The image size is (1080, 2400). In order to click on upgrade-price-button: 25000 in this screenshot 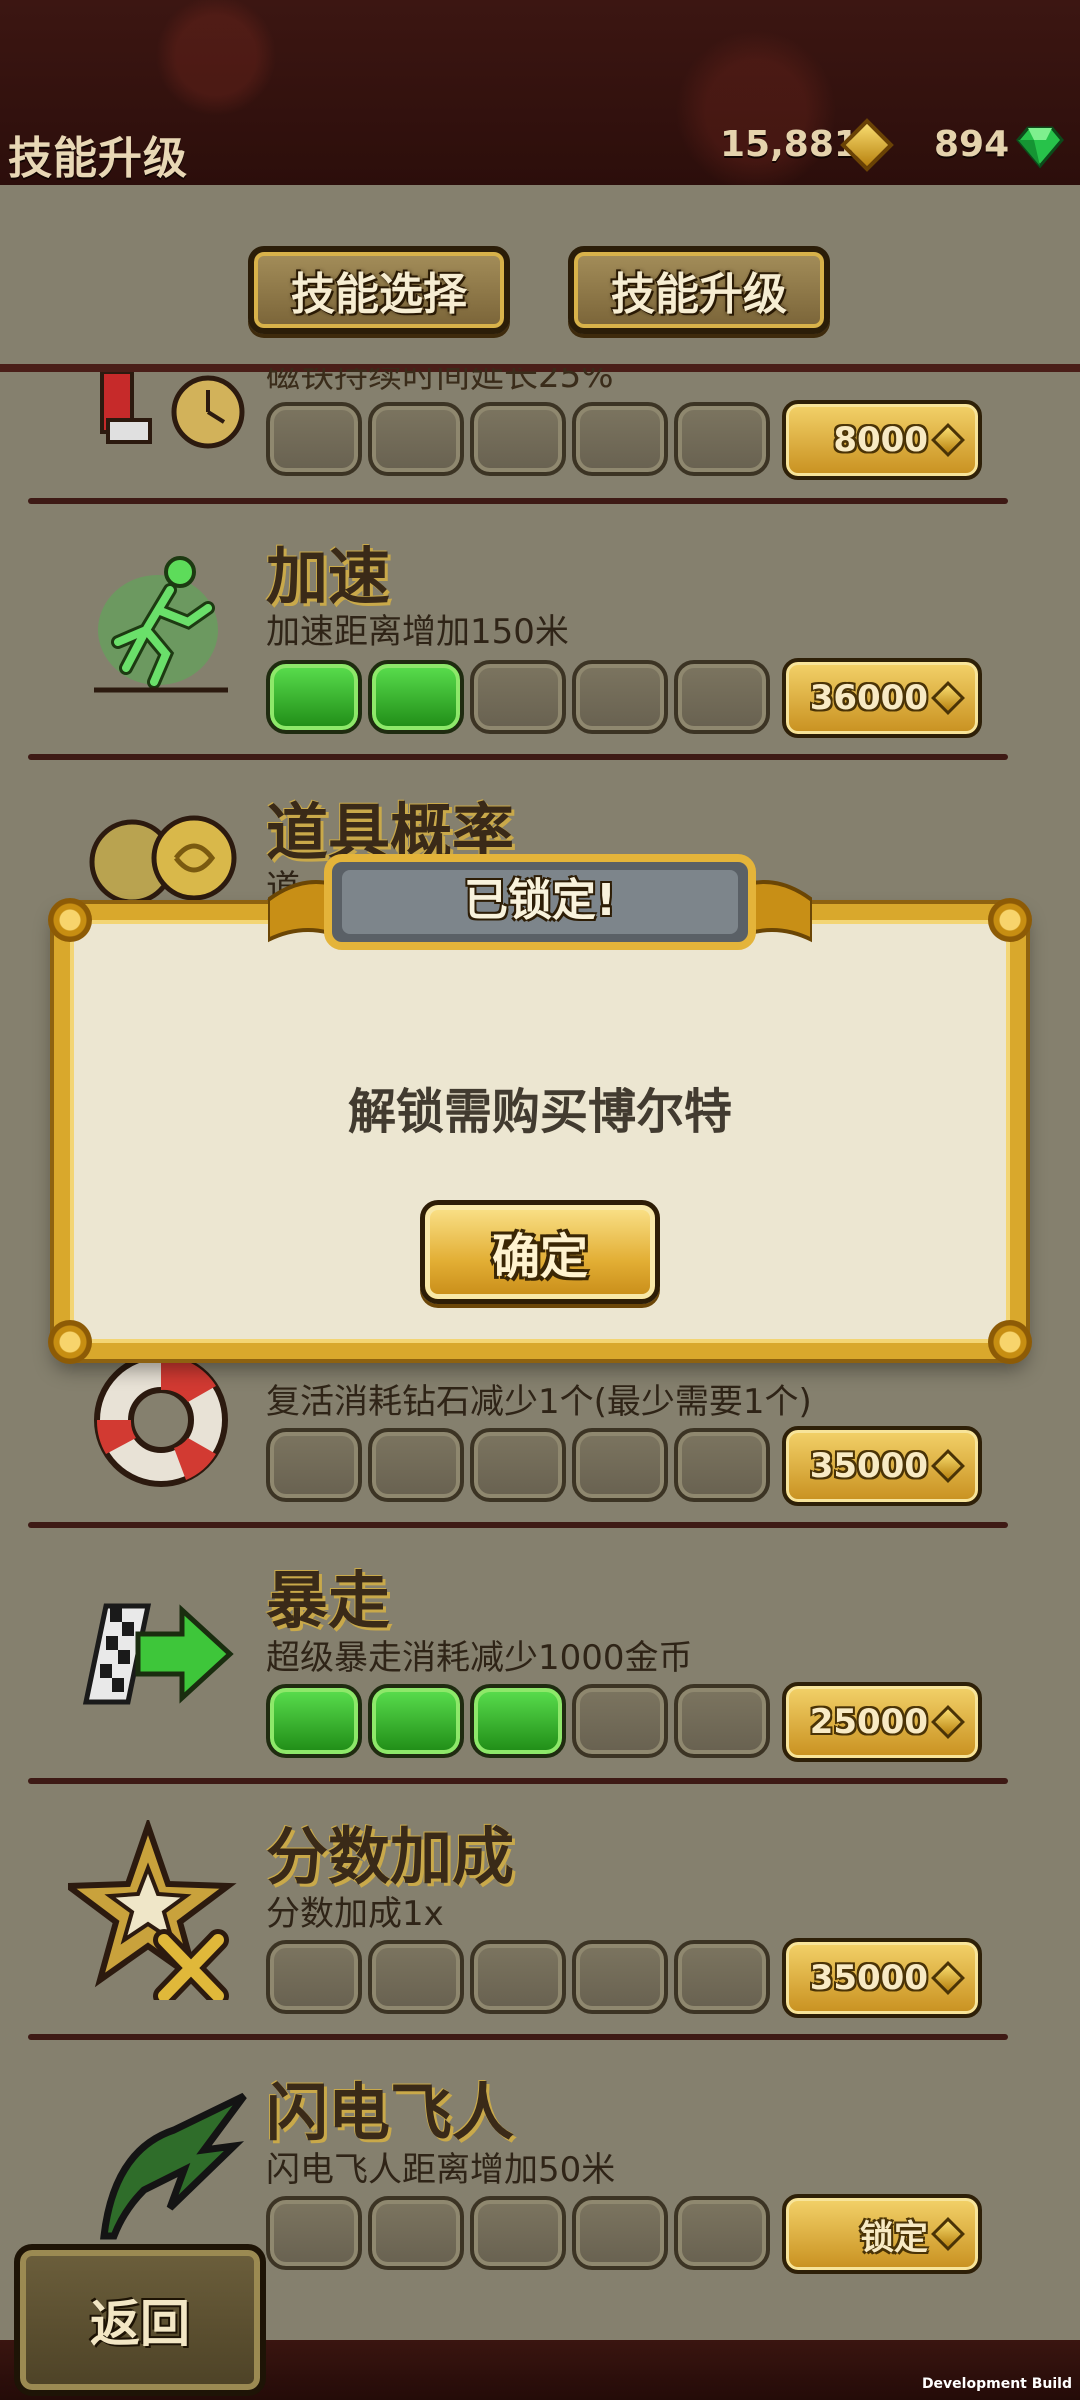, I will do `click(882, 1722)`.